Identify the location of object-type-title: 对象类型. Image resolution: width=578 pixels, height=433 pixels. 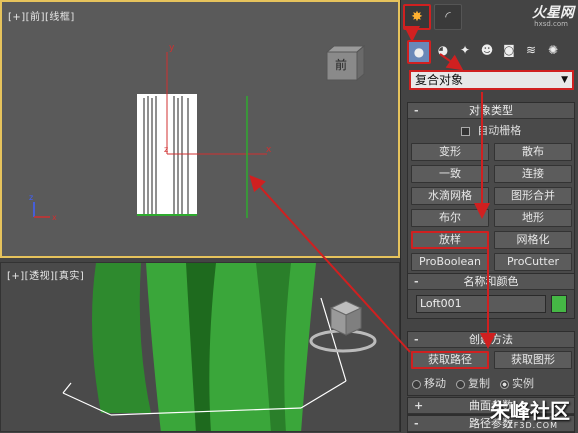
(491, 110).